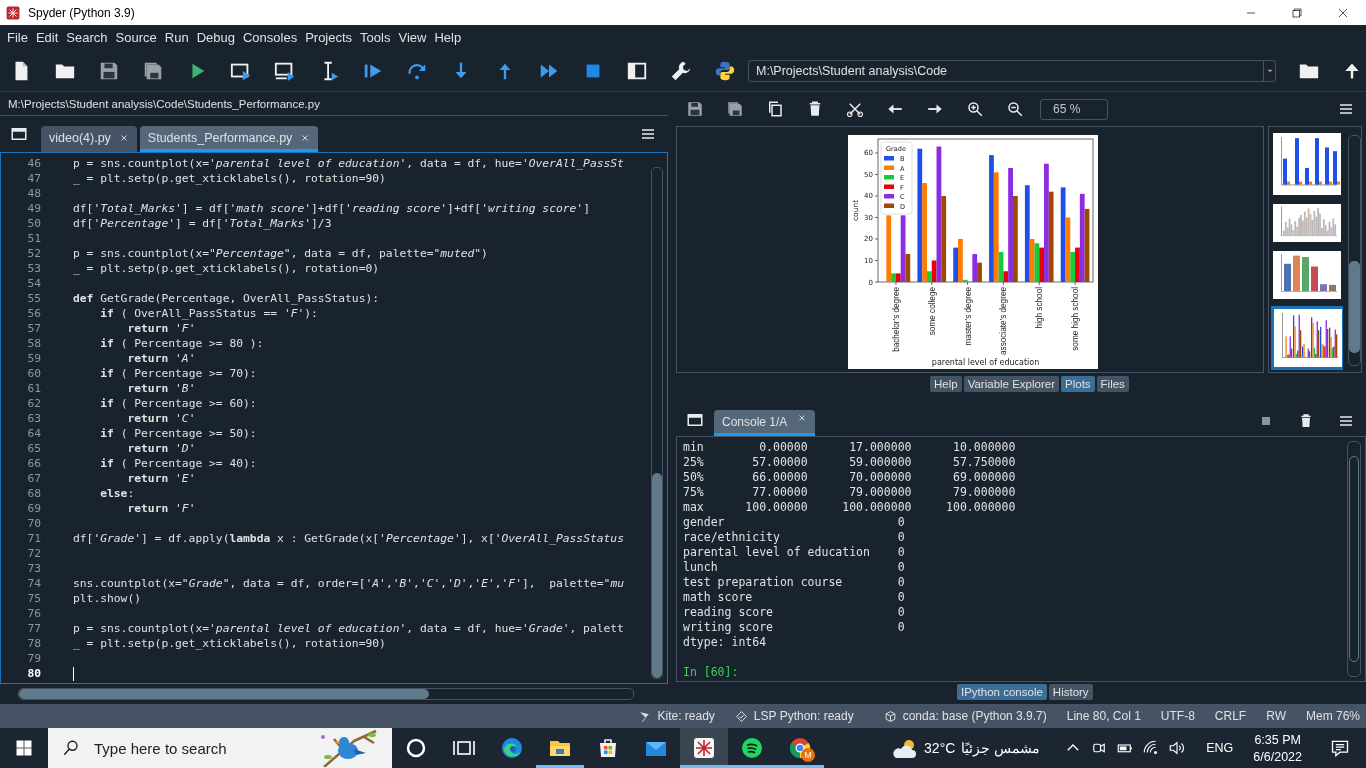 The height and width of the screenshot is (768, 1366). I want to click on menu-item: Debug, so click(215, 37).